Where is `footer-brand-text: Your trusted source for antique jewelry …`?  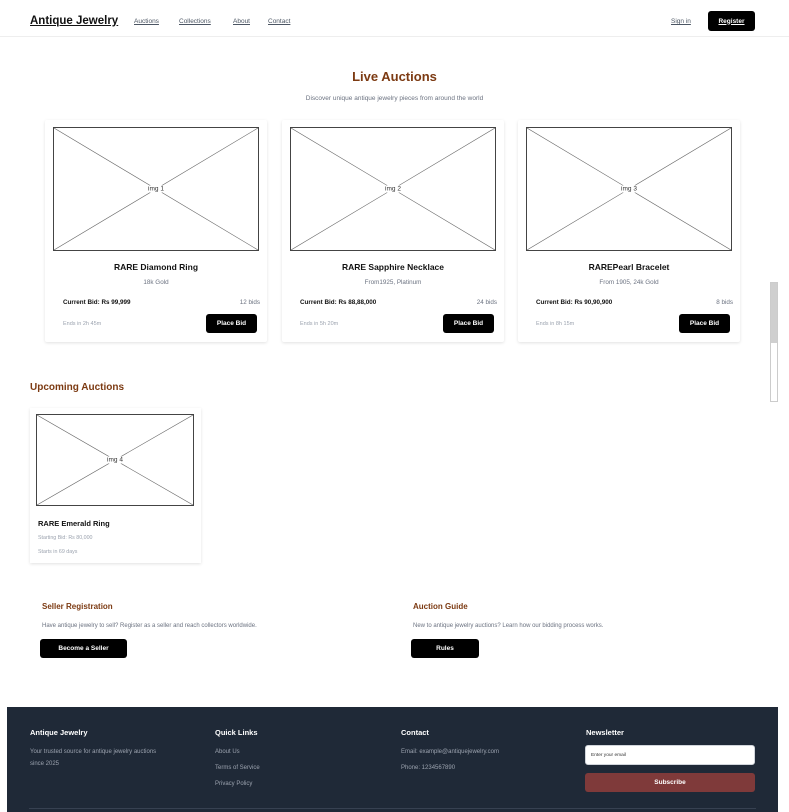 footer-brand-text: Your trusted source for antique jewelry … is located at coordinates (93, 752).